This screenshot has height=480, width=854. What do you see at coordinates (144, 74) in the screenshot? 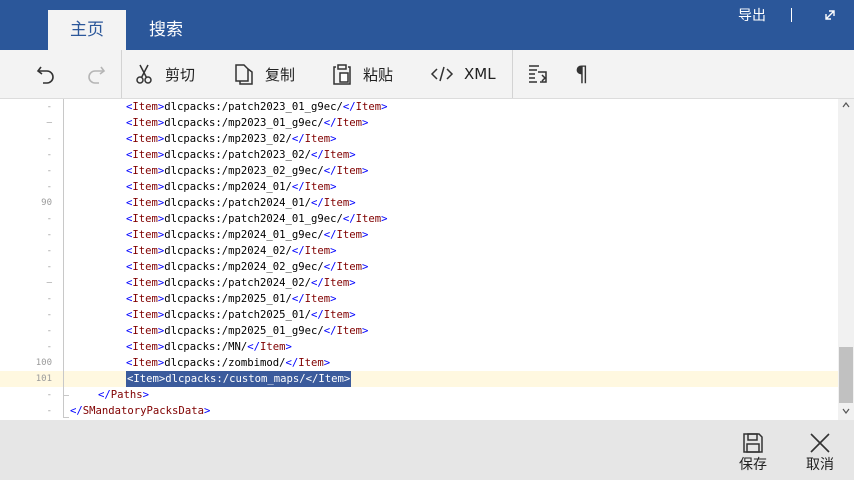
I see `scissors-icon` at bounding box center [144, 74].